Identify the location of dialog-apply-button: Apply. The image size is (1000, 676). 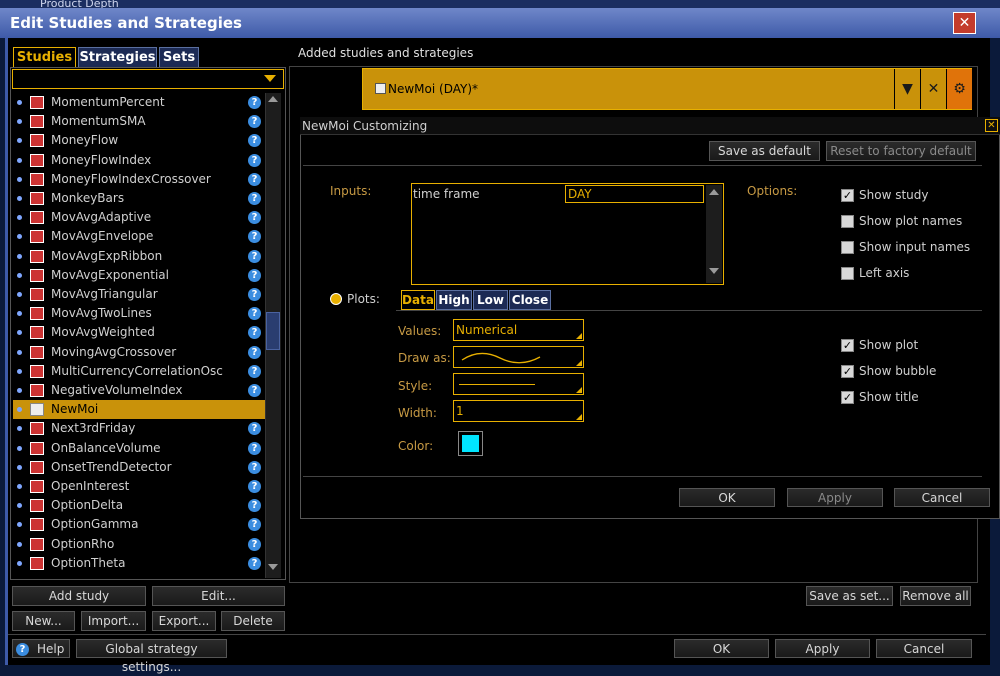
(835, 497).